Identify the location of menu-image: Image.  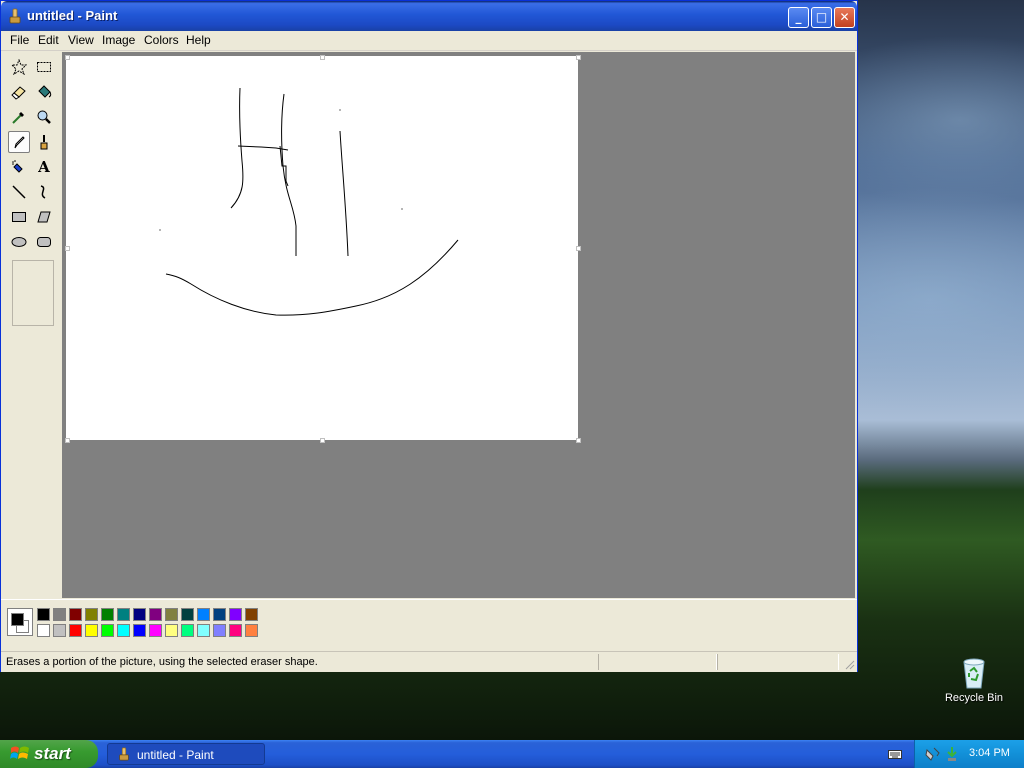
(118, 40).